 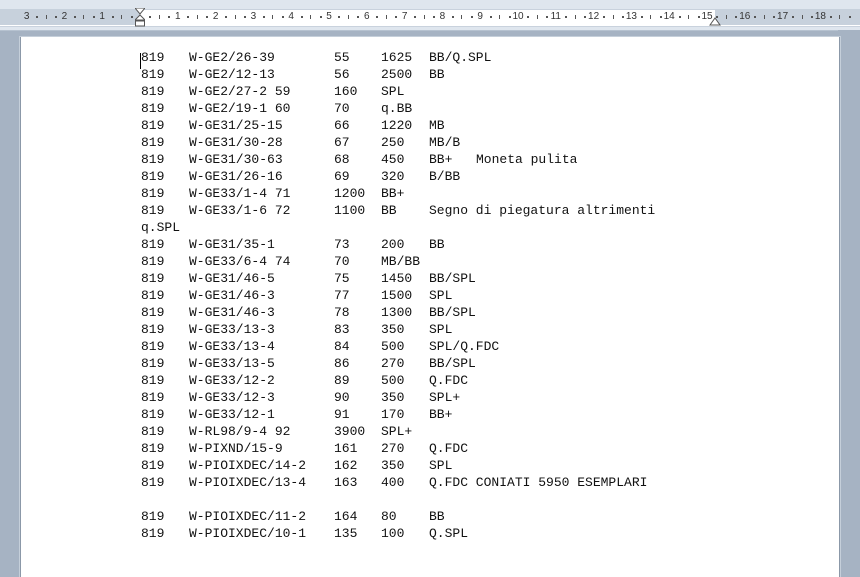 I want to click on line-field: 350, so click(x=393, y=465).